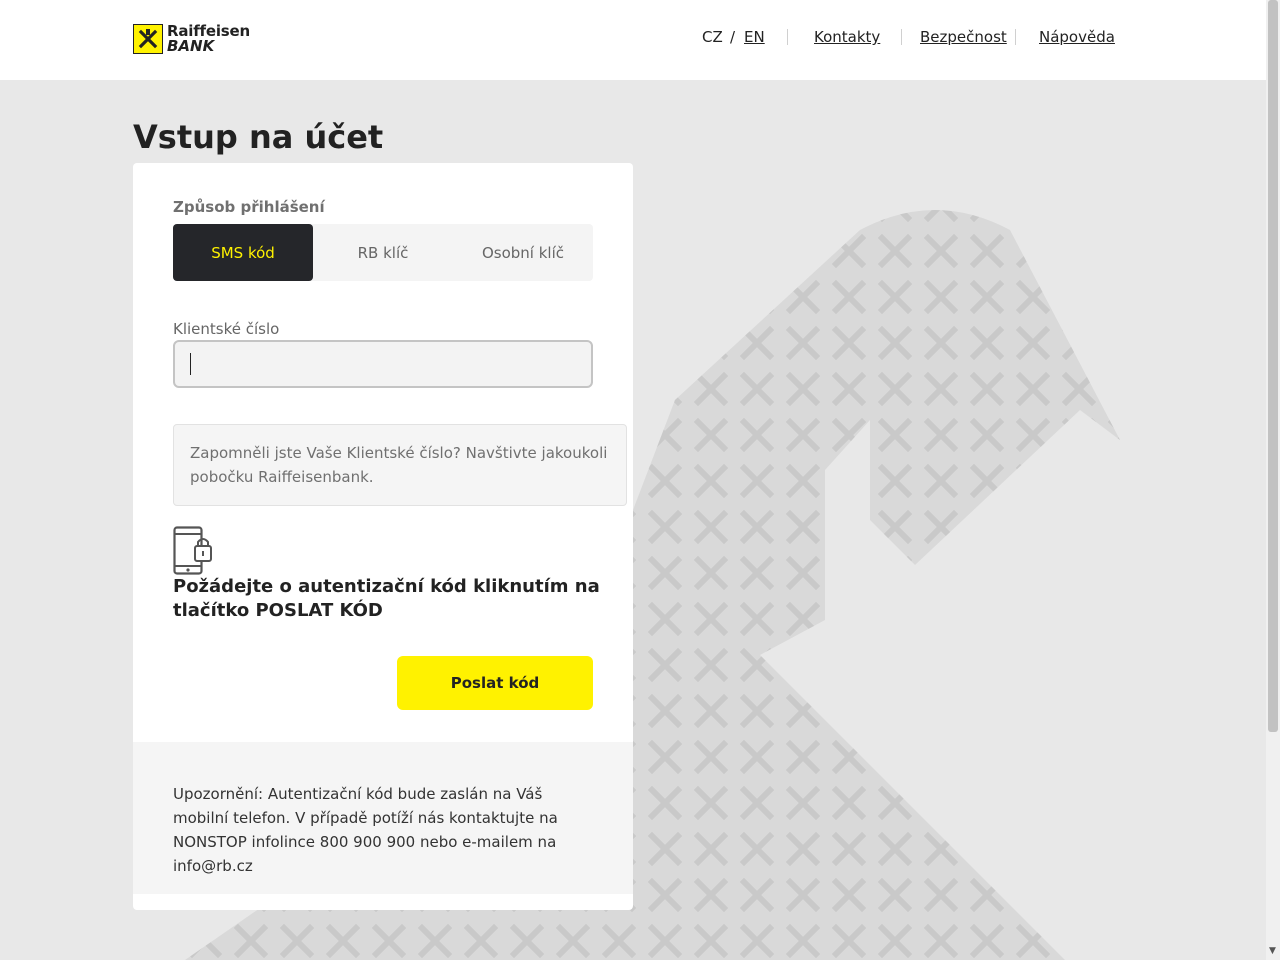 The image size is (1280, 960). Describe the element at coordinates (226, 329) in the screenshot. I see `client-number-label: Klientské číslo` at that location.